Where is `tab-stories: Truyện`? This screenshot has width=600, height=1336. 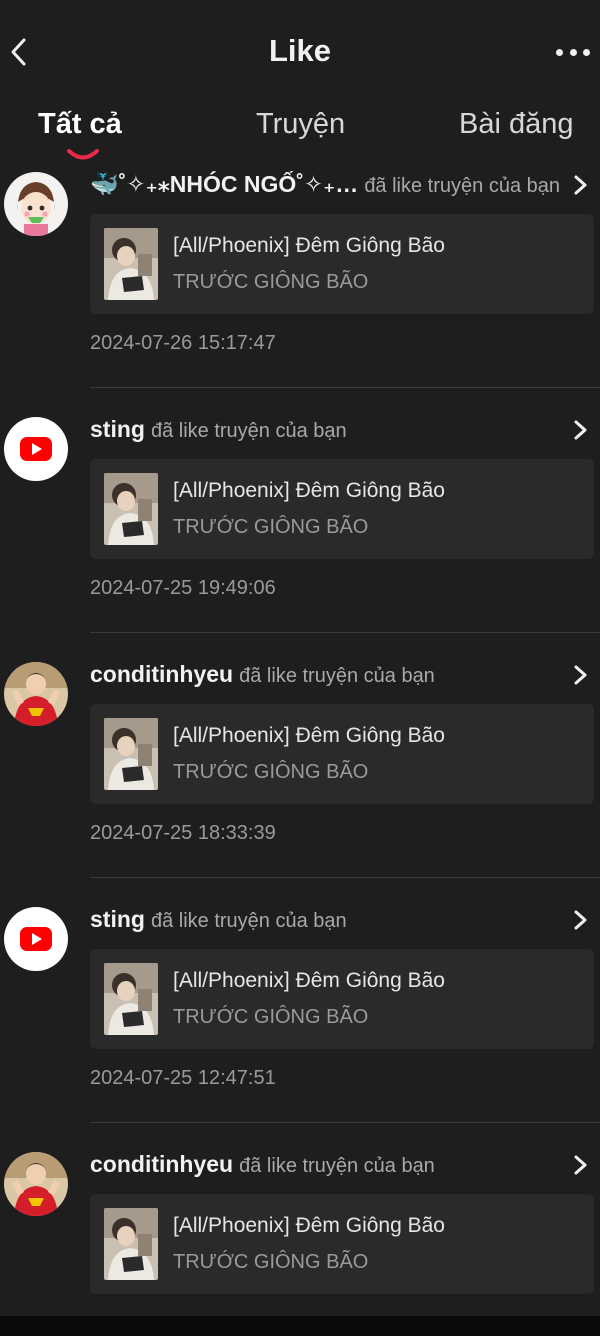 tab-stories: Truyện is located at coordinates (300, 124).